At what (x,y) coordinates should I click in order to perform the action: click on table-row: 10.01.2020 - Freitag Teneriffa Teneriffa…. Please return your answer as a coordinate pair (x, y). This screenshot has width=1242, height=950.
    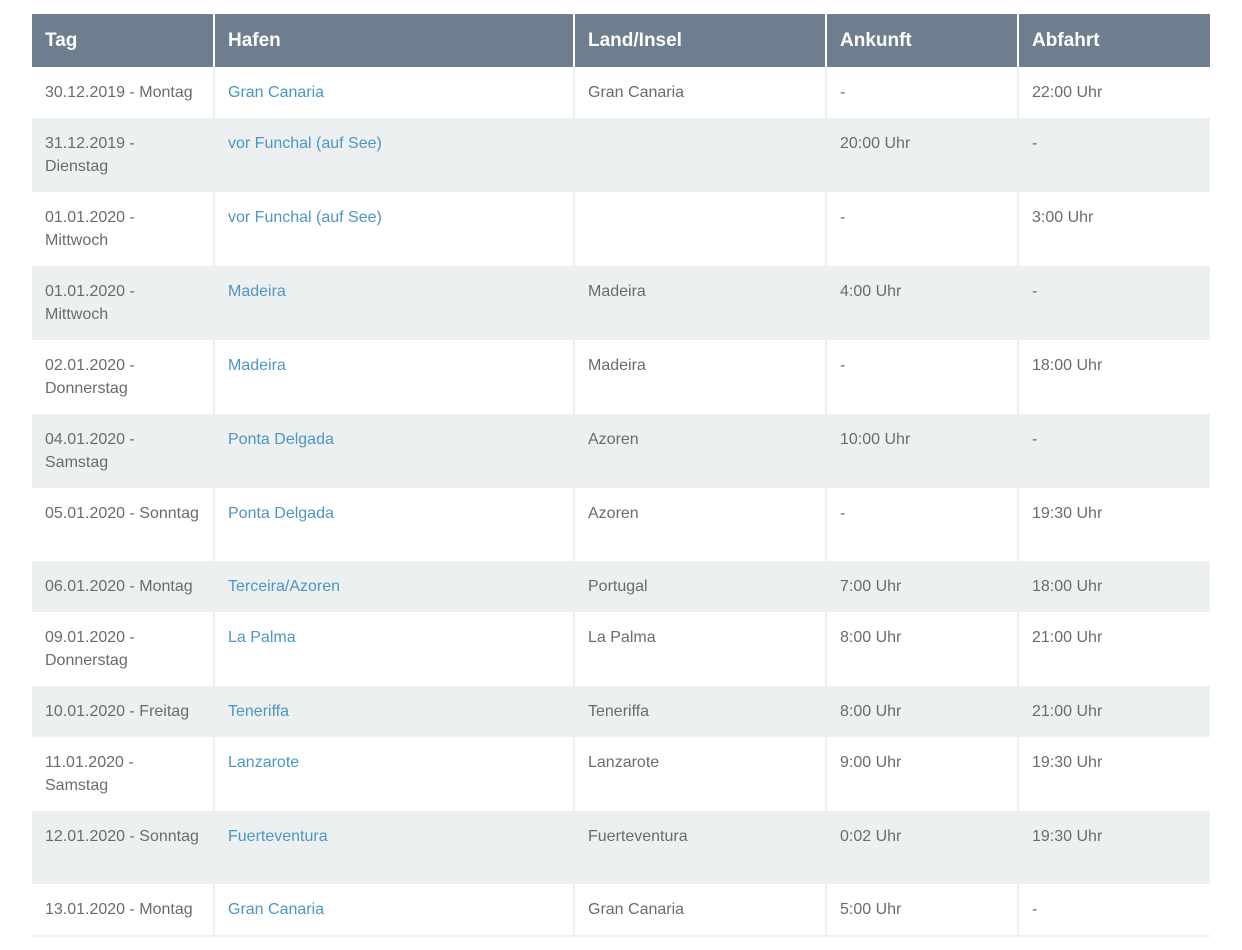
    Looking at the image, I should click on (621, 711).